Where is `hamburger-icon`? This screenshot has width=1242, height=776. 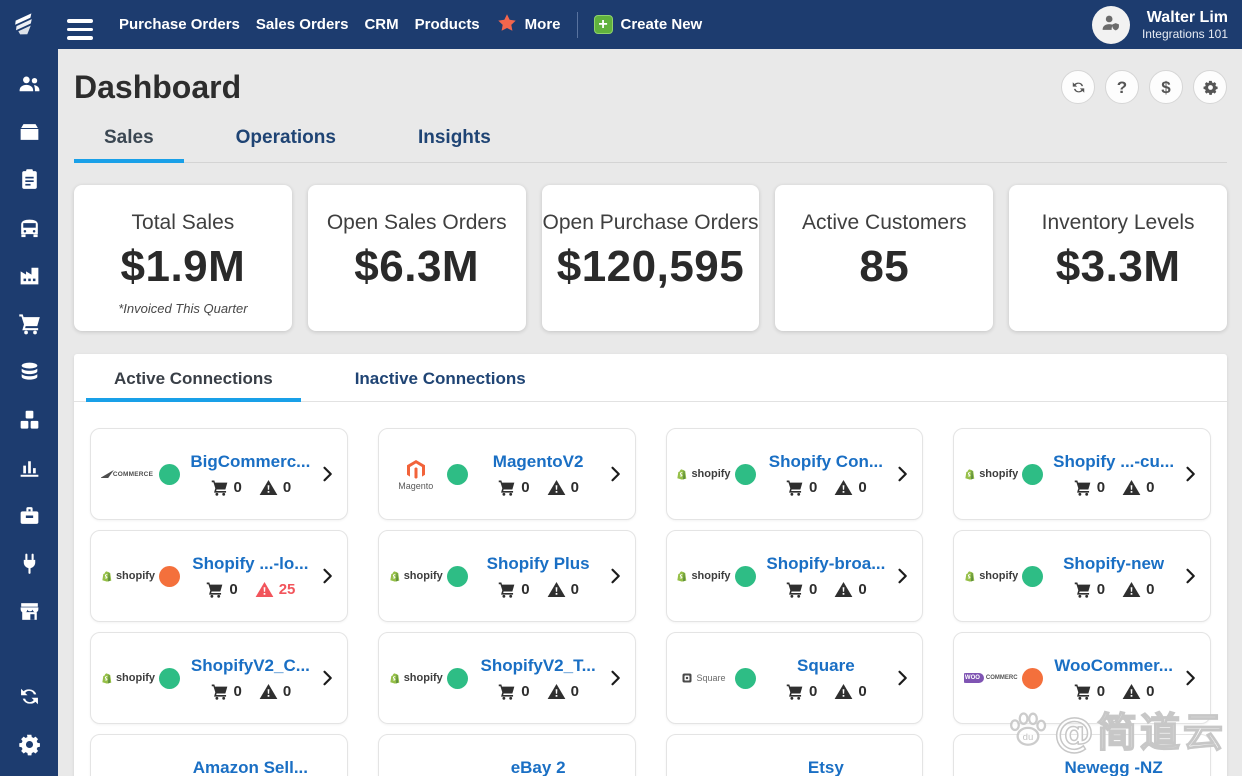
hamburger-icon is located at coordinates (67, 25).